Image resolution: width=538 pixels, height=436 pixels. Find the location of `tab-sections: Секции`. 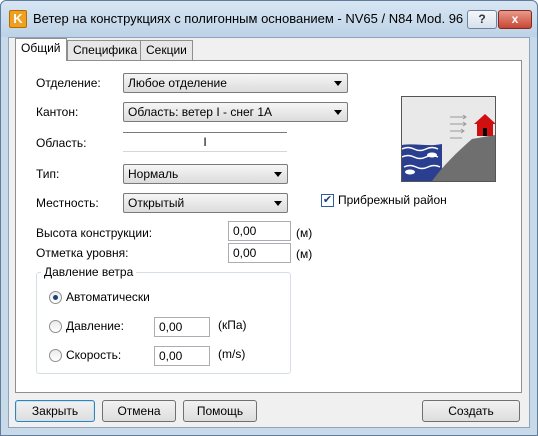

tab-sections: Секции is located at coordinates (166, 50).